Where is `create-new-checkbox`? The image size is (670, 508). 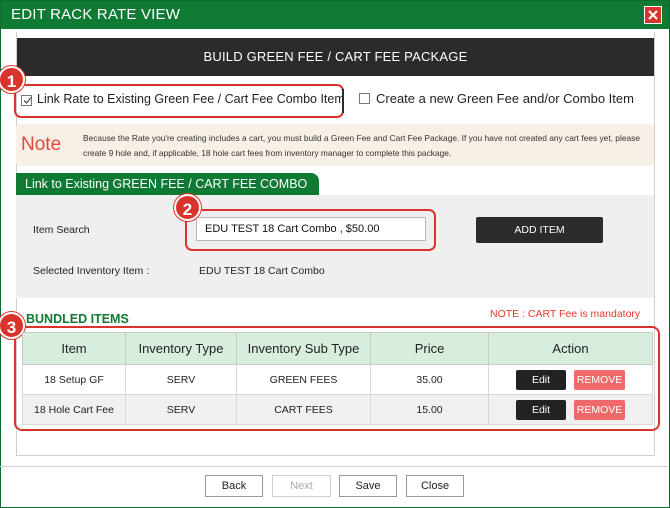 create-new-checkbox is located at coordinates (364, 98).